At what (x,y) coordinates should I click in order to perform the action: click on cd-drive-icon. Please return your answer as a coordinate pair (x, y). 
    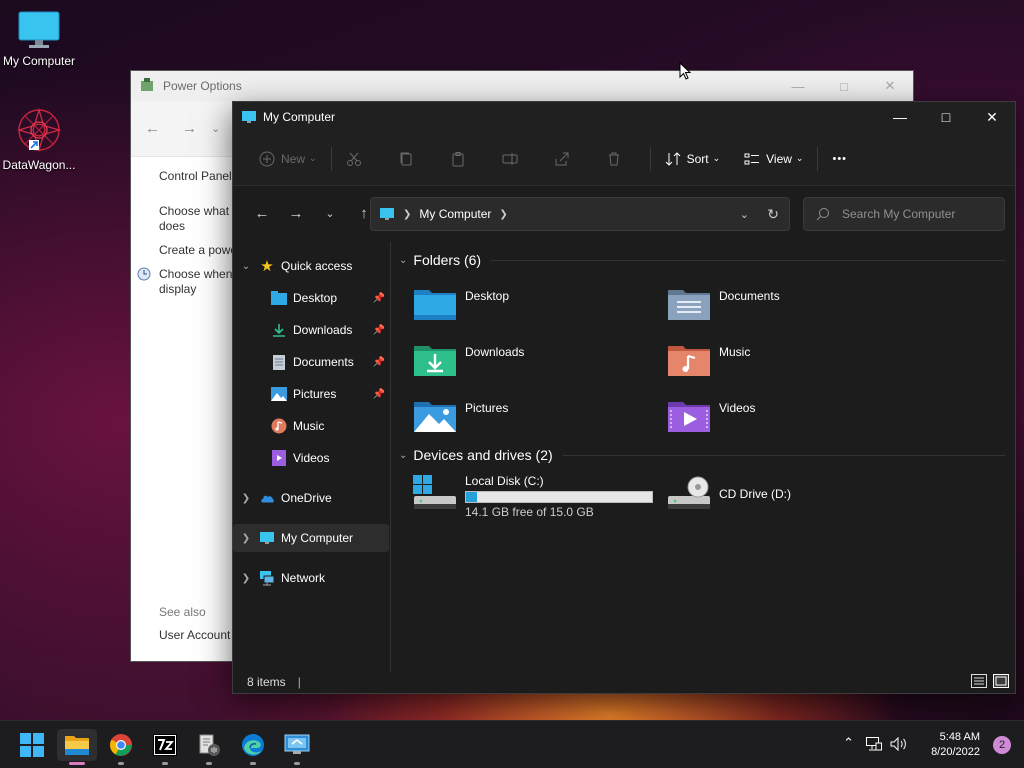
    Looking at the image, I should click on (689, 492).